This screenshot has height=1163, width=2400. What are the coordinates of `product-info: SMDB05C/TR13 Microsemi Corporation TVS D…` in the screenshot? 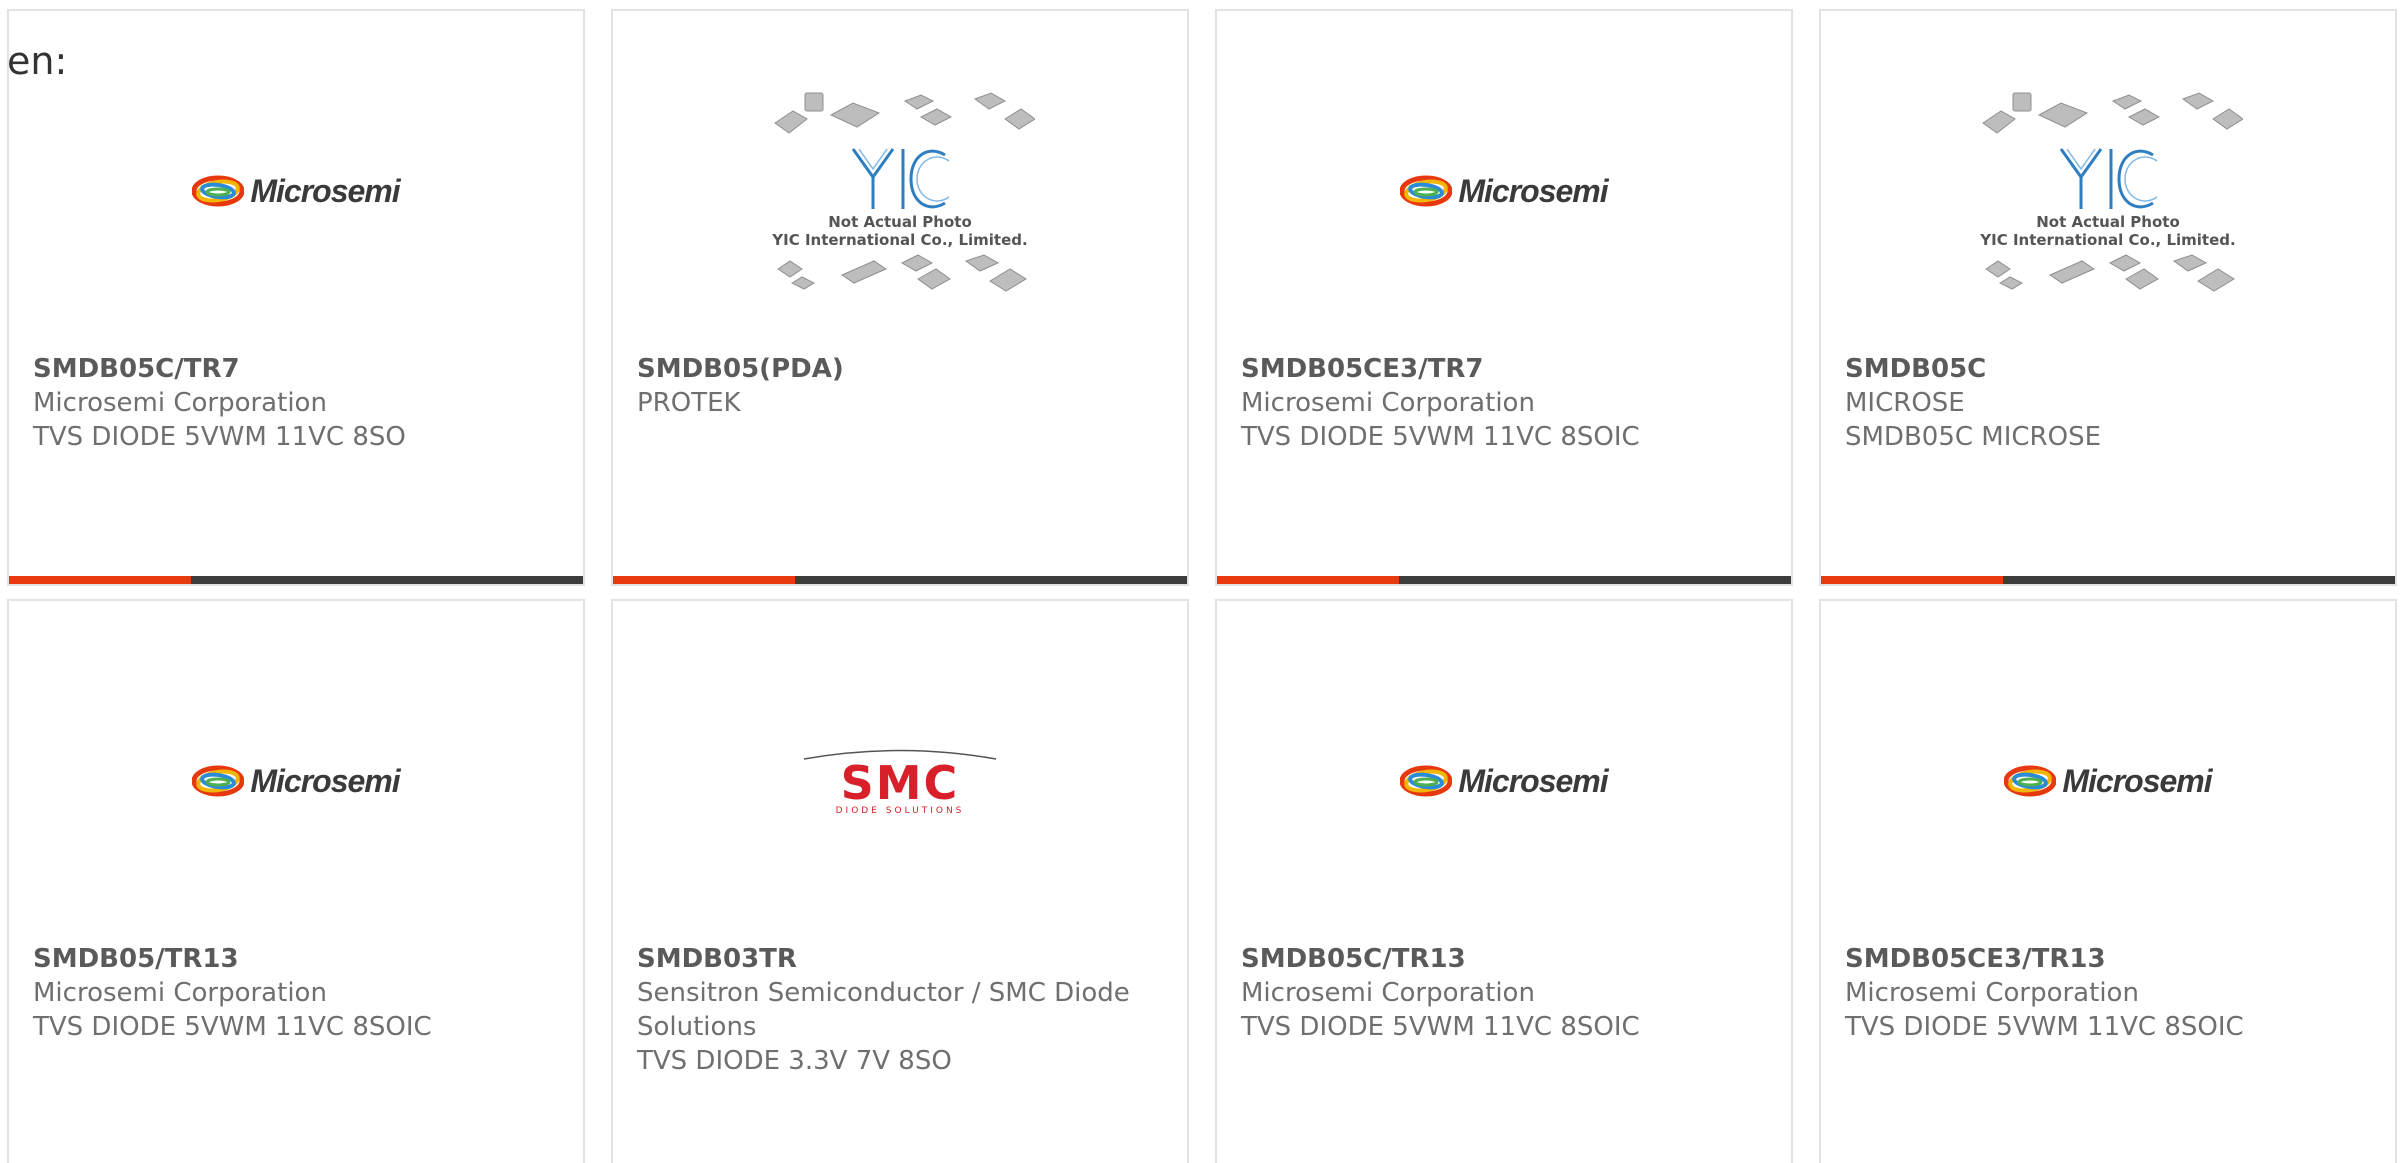 It's located at (1506, 993).